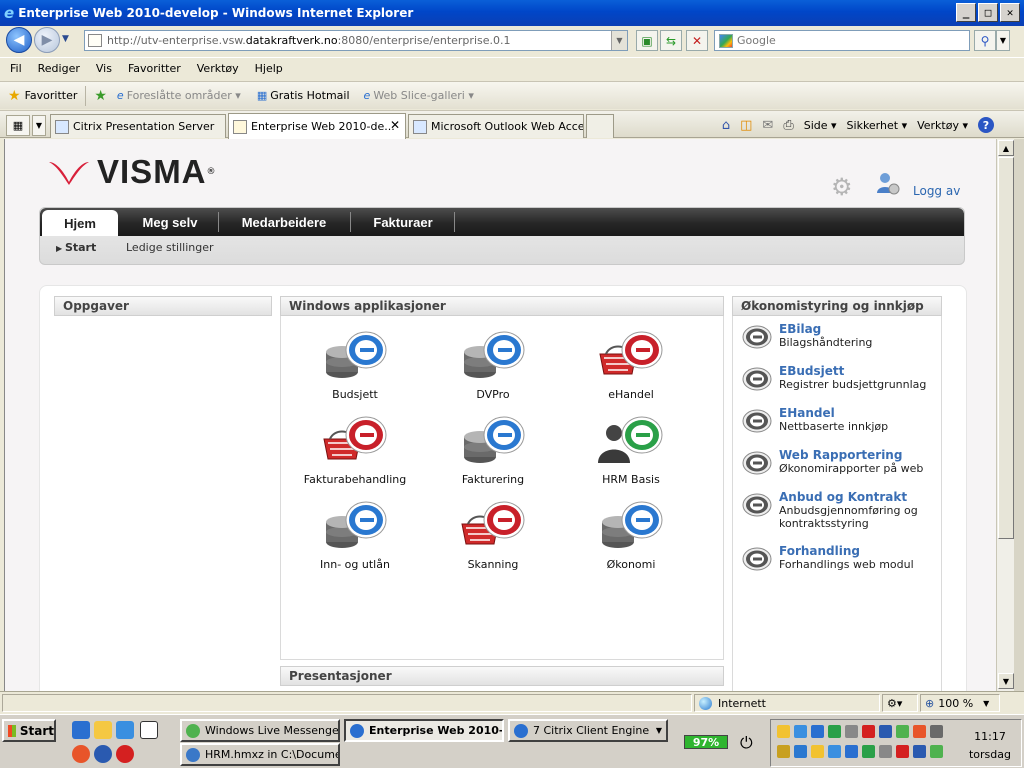 The height and width of the screenshot is (768, 1024). Describe the element at coordinates (820, 125) in the screenshot. I see `page-menu: Side ▾` at that location.